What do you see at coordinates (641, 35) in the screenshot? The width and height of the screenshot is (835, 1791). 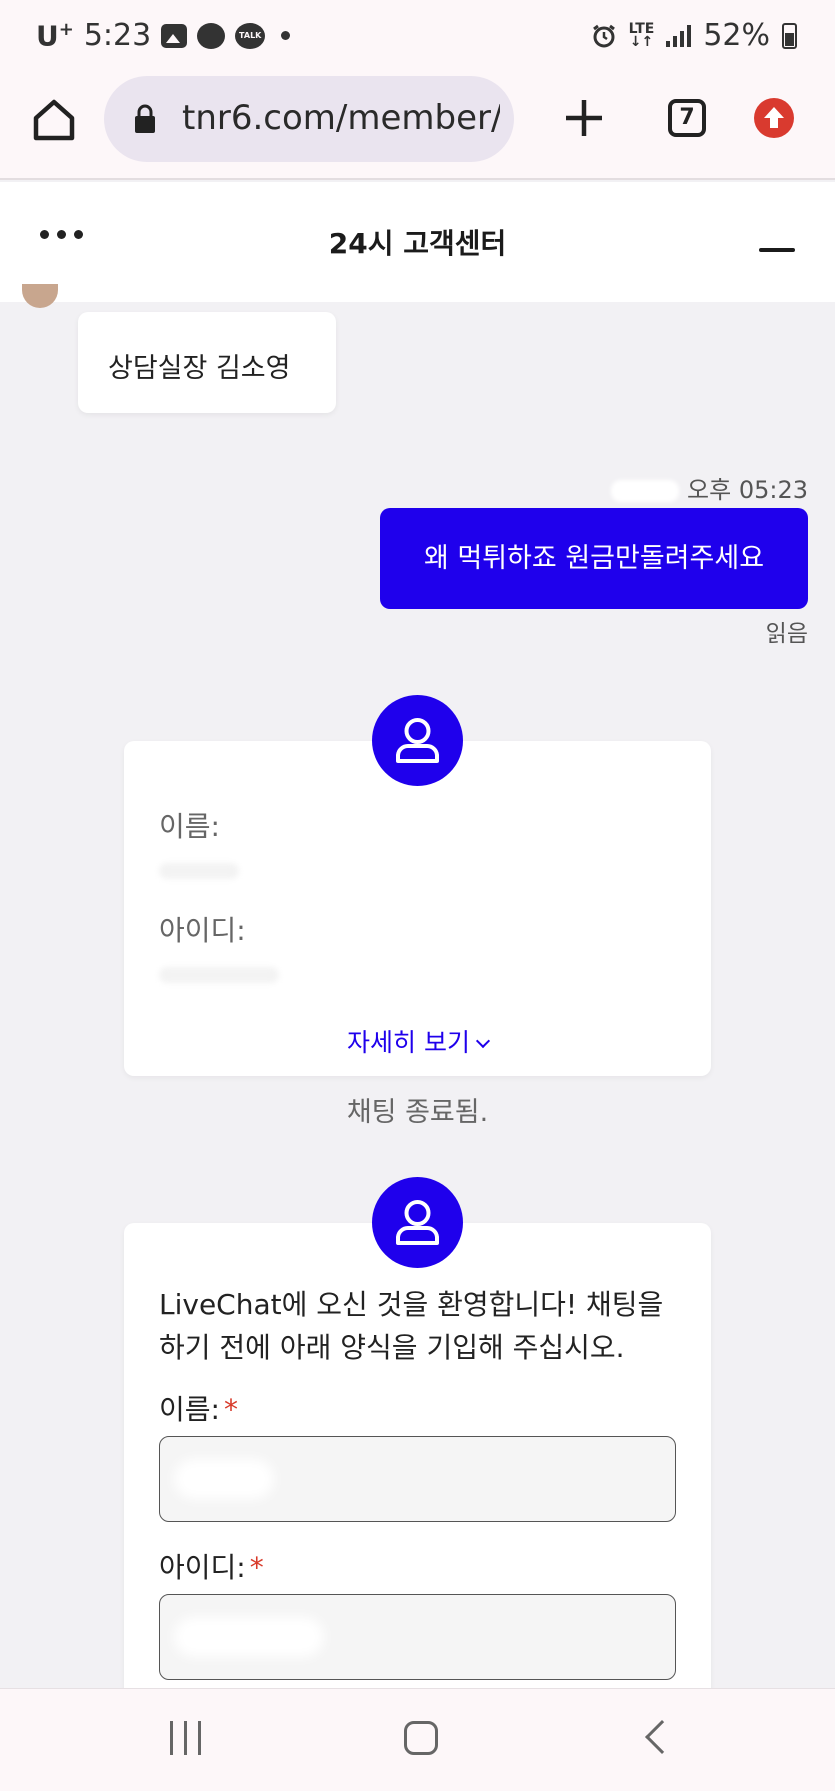 I see `lte-indicator: LTE ↓↑` at bounding box center [641, 35].